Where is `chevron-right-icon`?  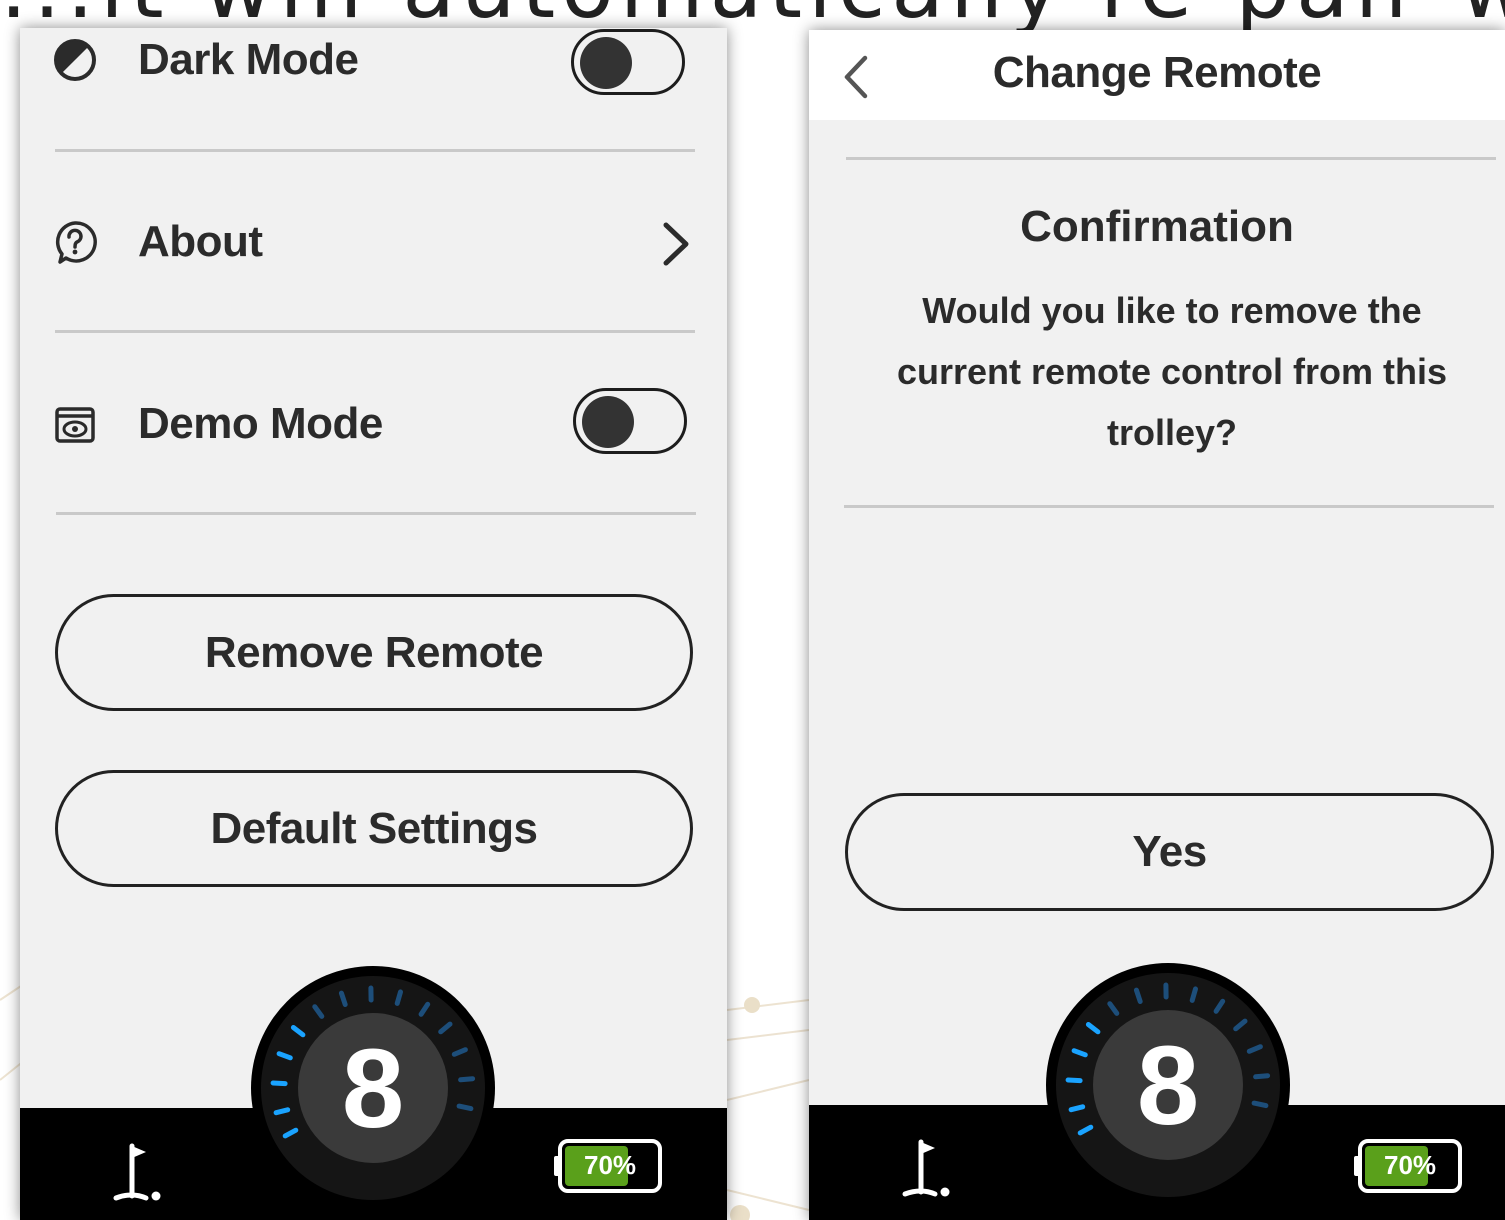
chevron-right-icon is located at coordinates (675, 244).